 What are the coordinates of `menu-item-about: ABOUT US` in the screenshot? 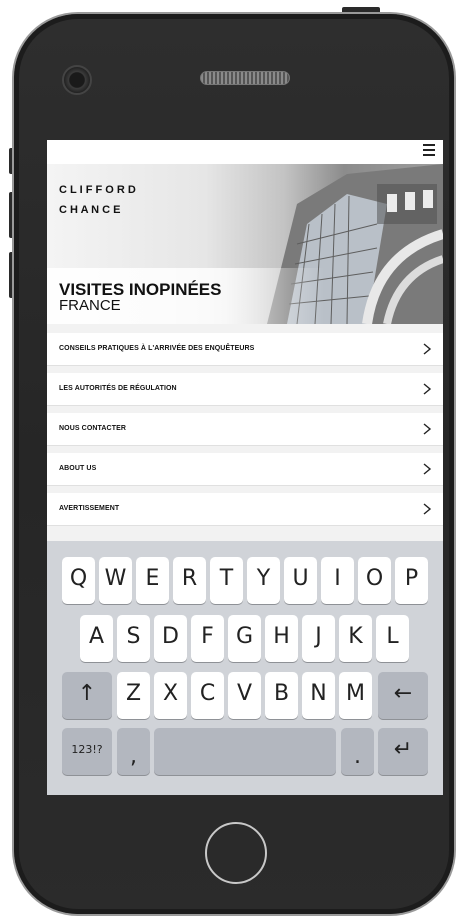 It's located at (245, 469).